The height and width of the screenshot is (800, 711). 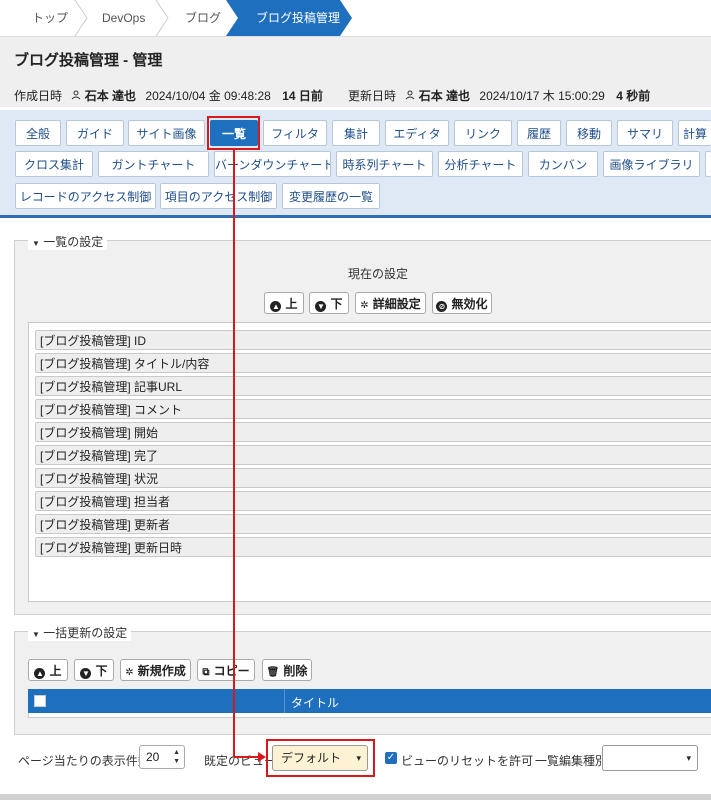 What do you see at coordinates (364, 305) in the screenshot?
I see `gear-icon: ✲` at bounding box center [364, 305].